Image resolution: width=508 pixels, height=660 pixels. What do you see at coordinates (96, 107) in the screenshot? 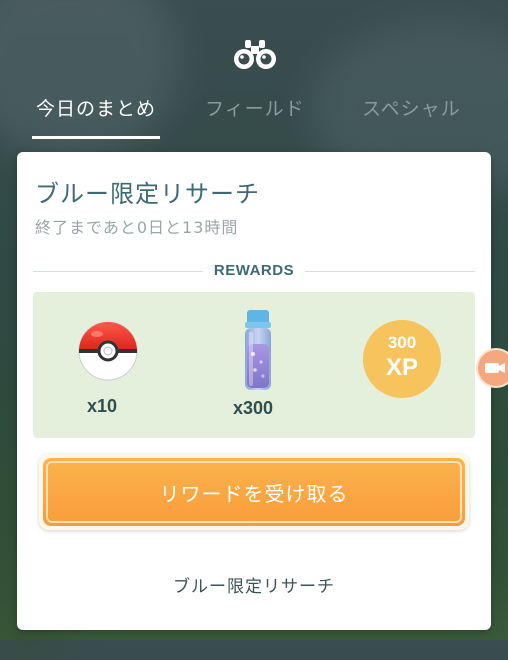
I see `tab-today-summary: 今日のまとめ` at bounding box center [96, 107].